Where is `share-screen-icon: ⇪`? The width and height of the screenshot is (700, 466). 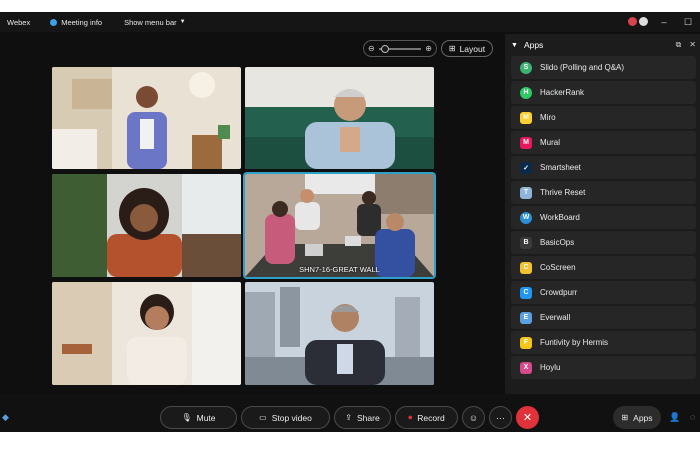
share-screen-icon: ⇪ is located at coordinates (348, 417).